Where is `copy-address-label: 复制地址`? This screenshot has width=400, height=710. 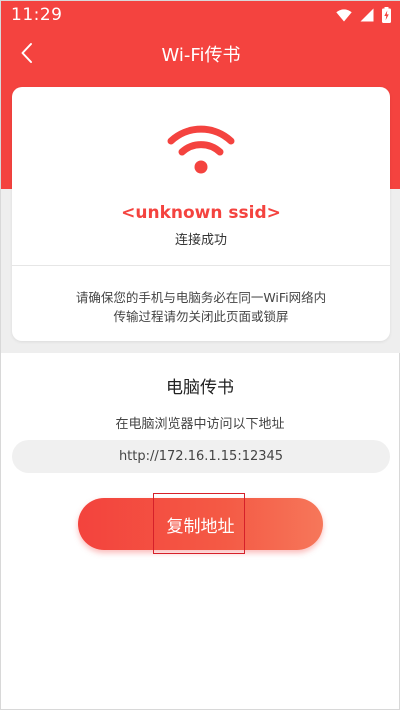 copy-address-label: 复制地址 is located at coordinates (200, 526).